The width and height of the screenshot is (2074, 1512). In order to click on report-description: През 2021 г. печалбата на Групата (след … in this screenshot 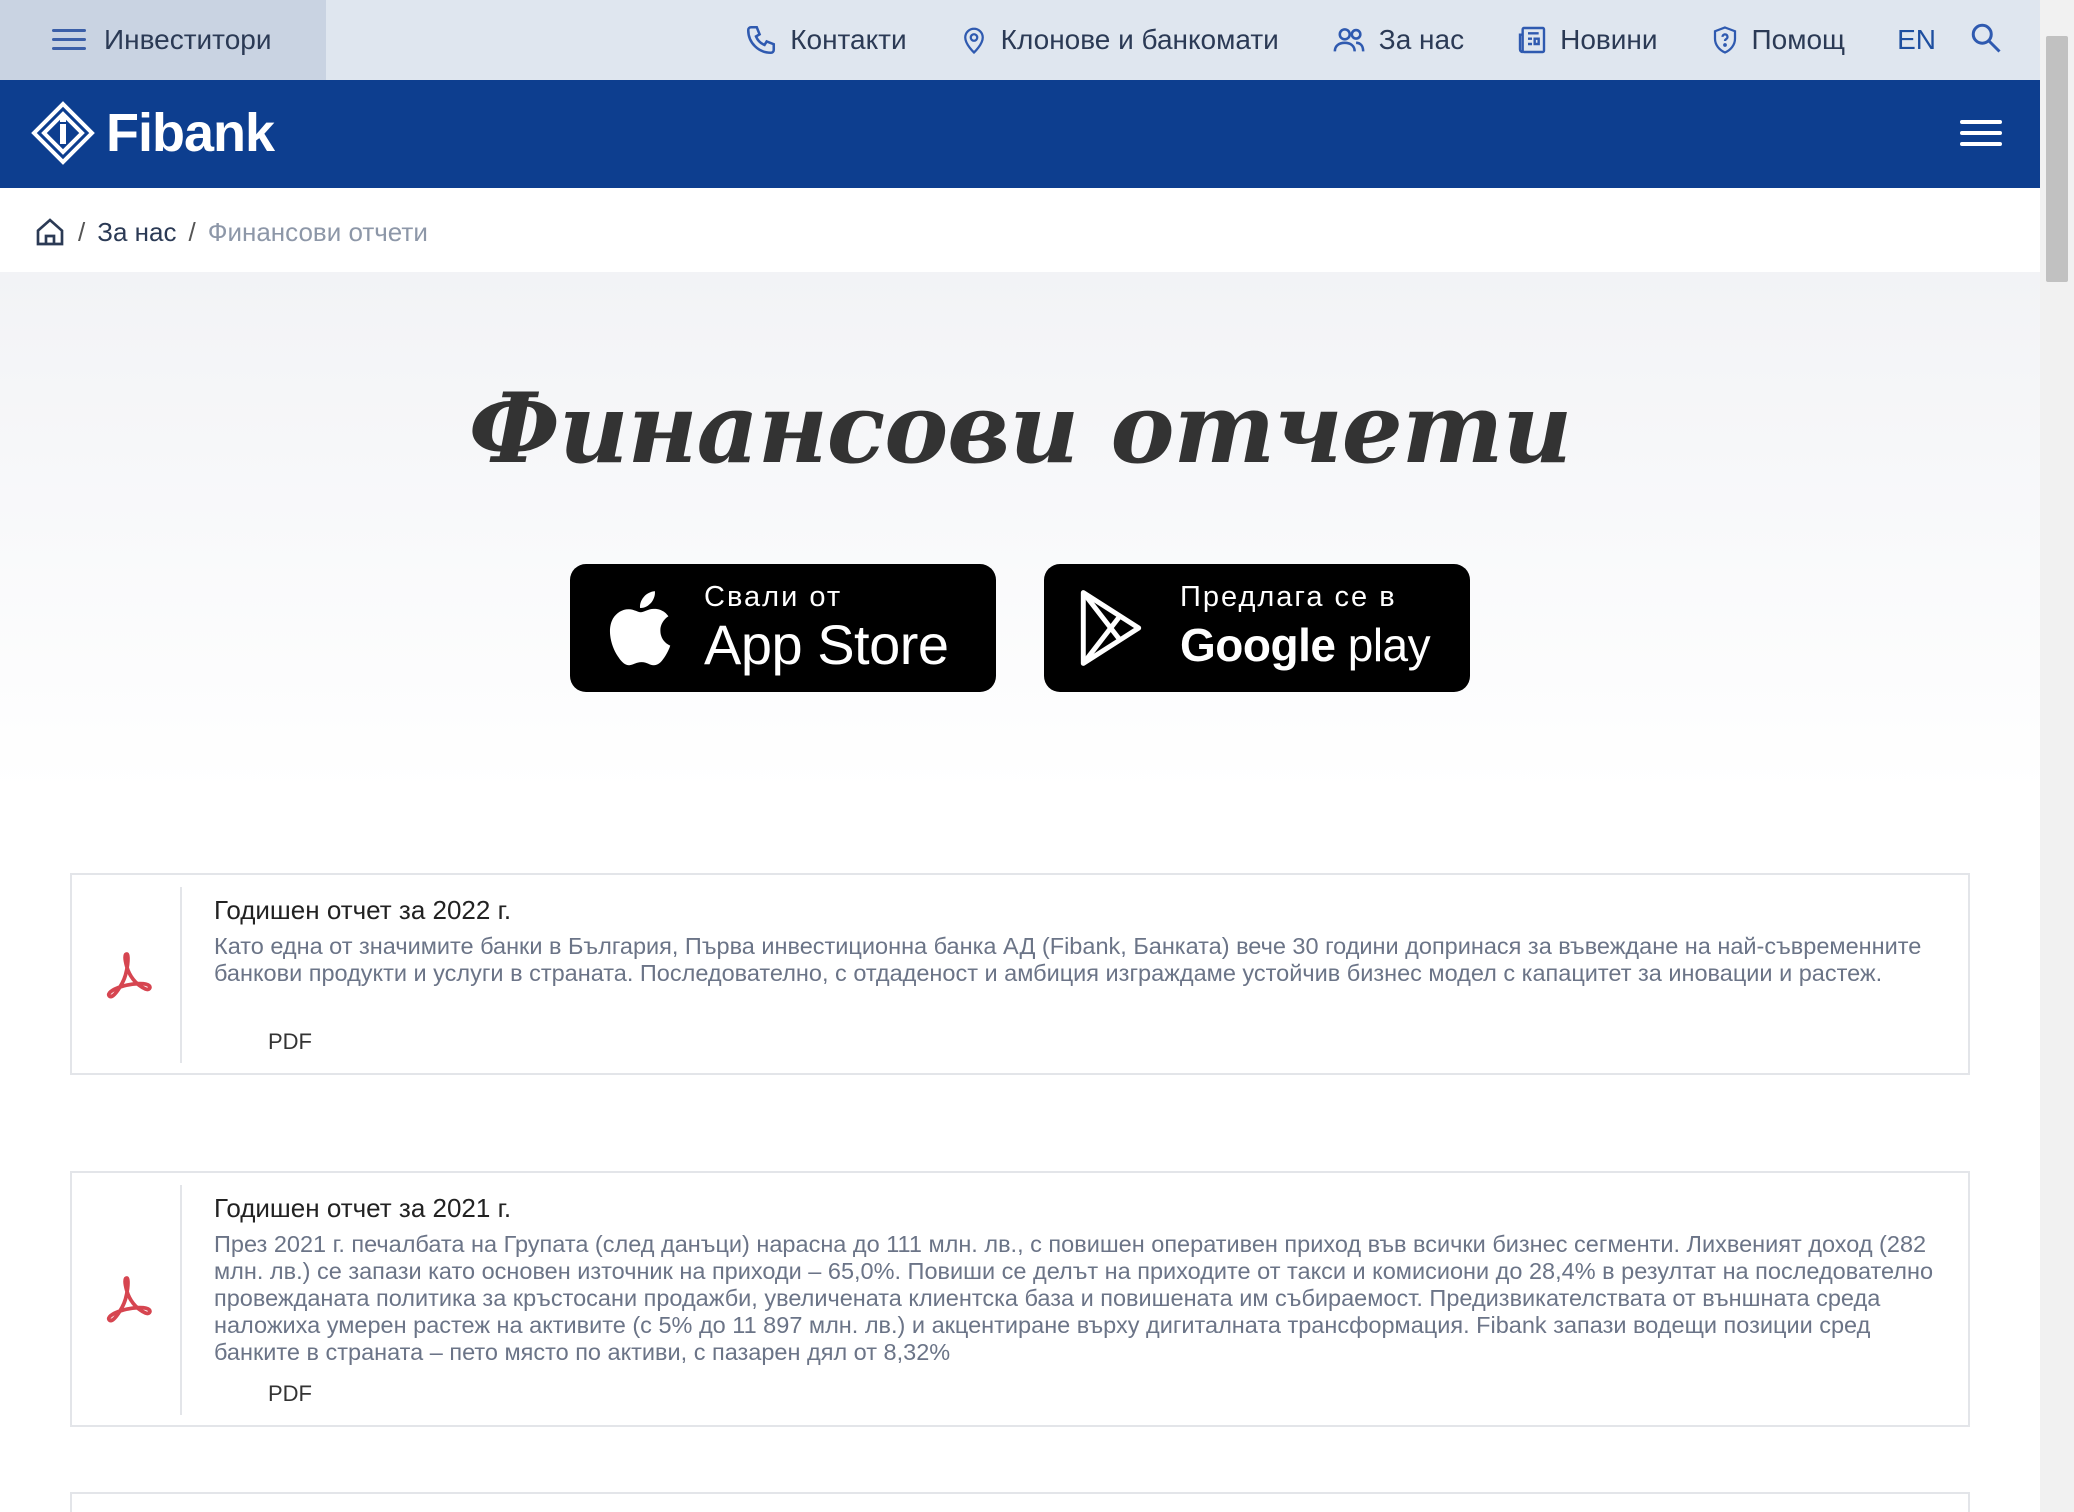, I will do `click(1074, 1298)`.